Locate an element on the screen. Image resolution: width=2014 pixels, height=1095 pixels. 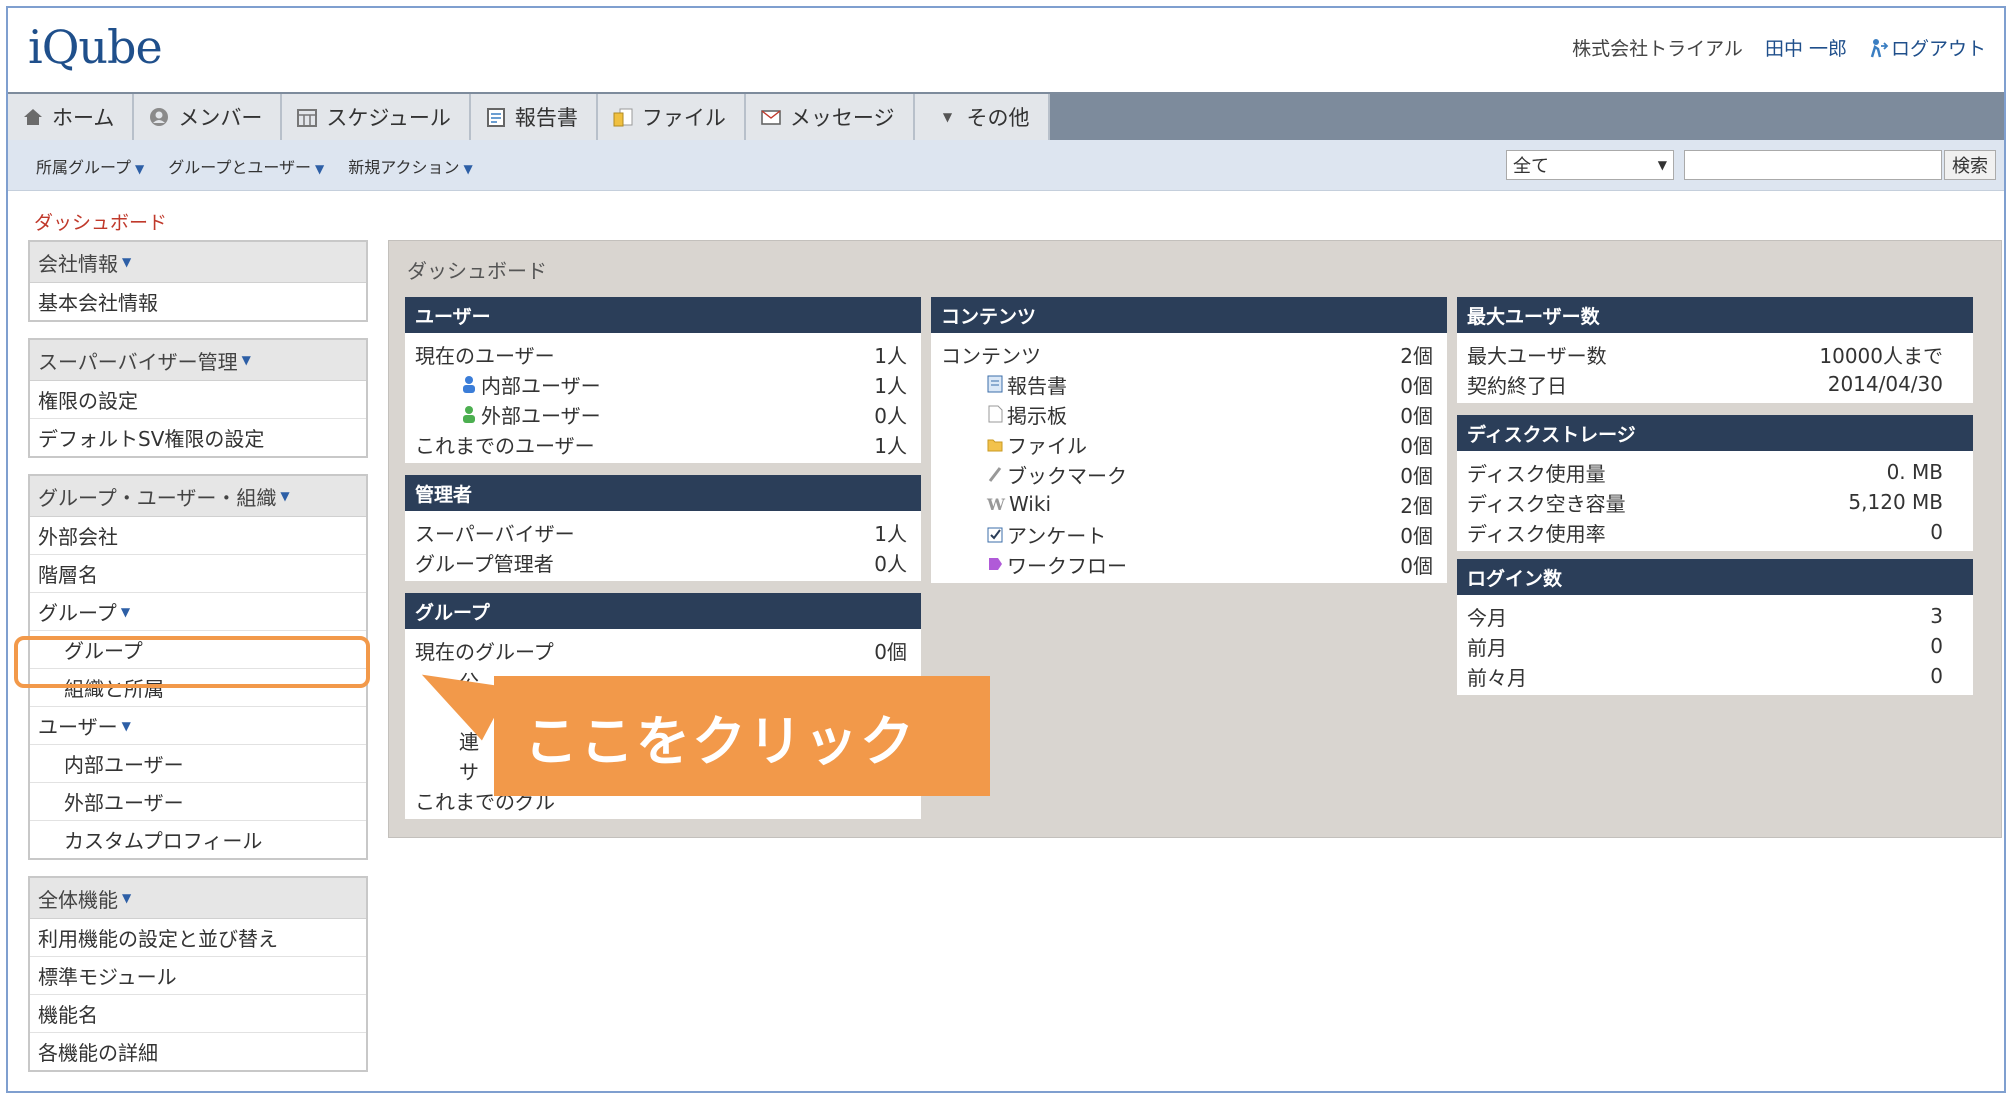
sidebar-item-hierarchy-name: 階層名 is located at coordinates (198, 574).